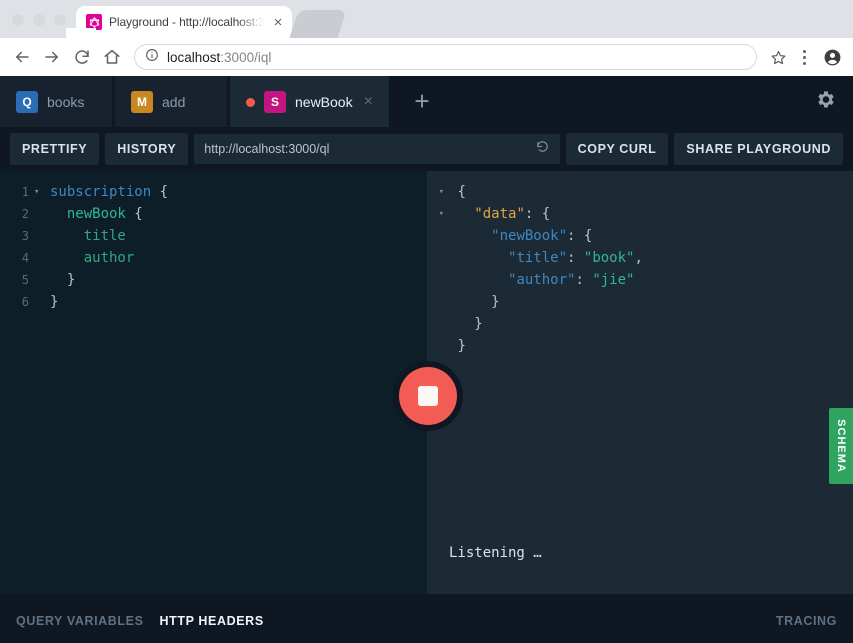 The height and width of the screenshot is (643, 853). Describe the element at coordinates (377, 149) in the screenshot. I see `endpoint-input: http://localhost:3000/ql` at that location.